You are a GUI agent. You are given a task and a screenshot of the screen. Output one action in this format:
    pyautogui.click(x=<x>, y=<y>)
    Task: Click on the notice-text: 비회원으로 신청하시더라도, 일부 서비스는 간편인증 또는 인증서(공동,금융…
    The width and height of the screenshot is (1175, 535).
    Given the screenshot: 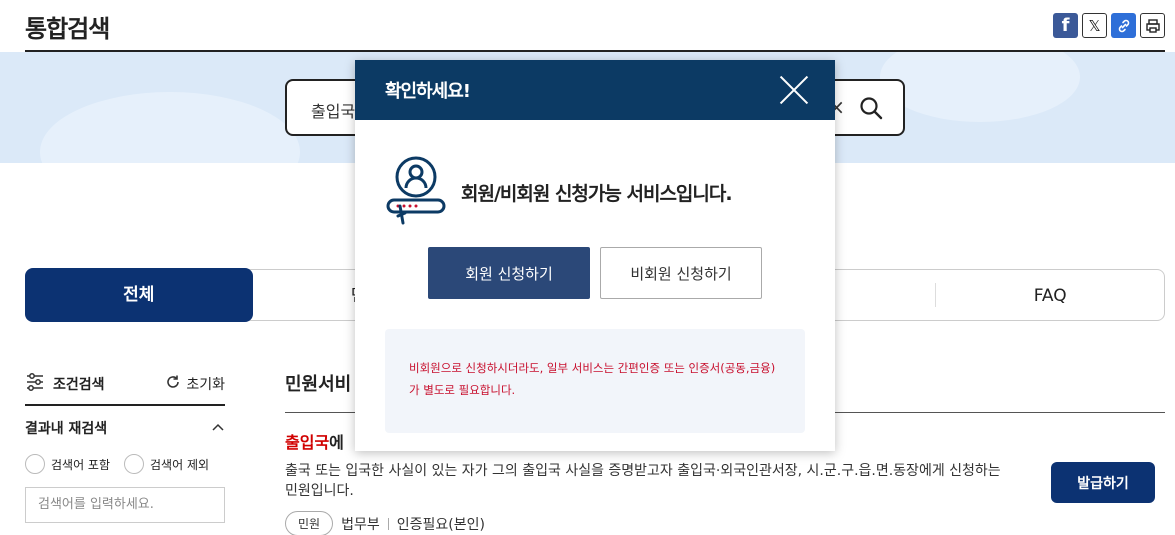 What is the action you would take?
    pyautogui.click(x=592, y=379)
    